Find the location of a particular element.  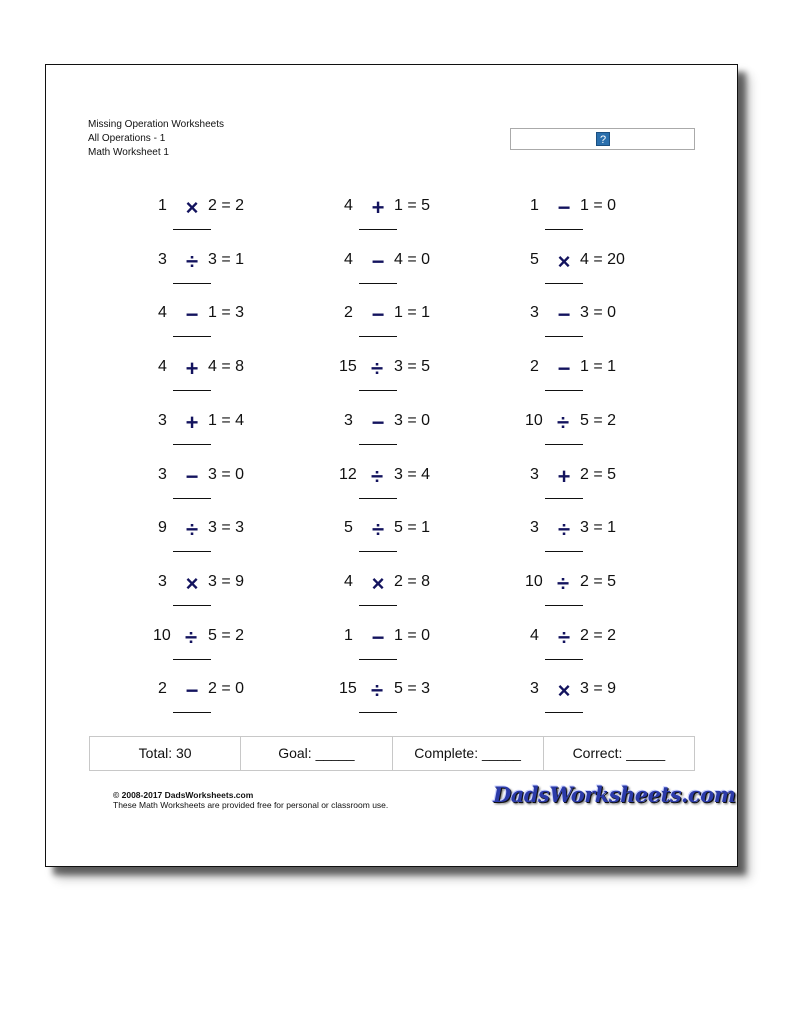

operand-b-result: 2 = 5 is located at coordinates (598, 474).